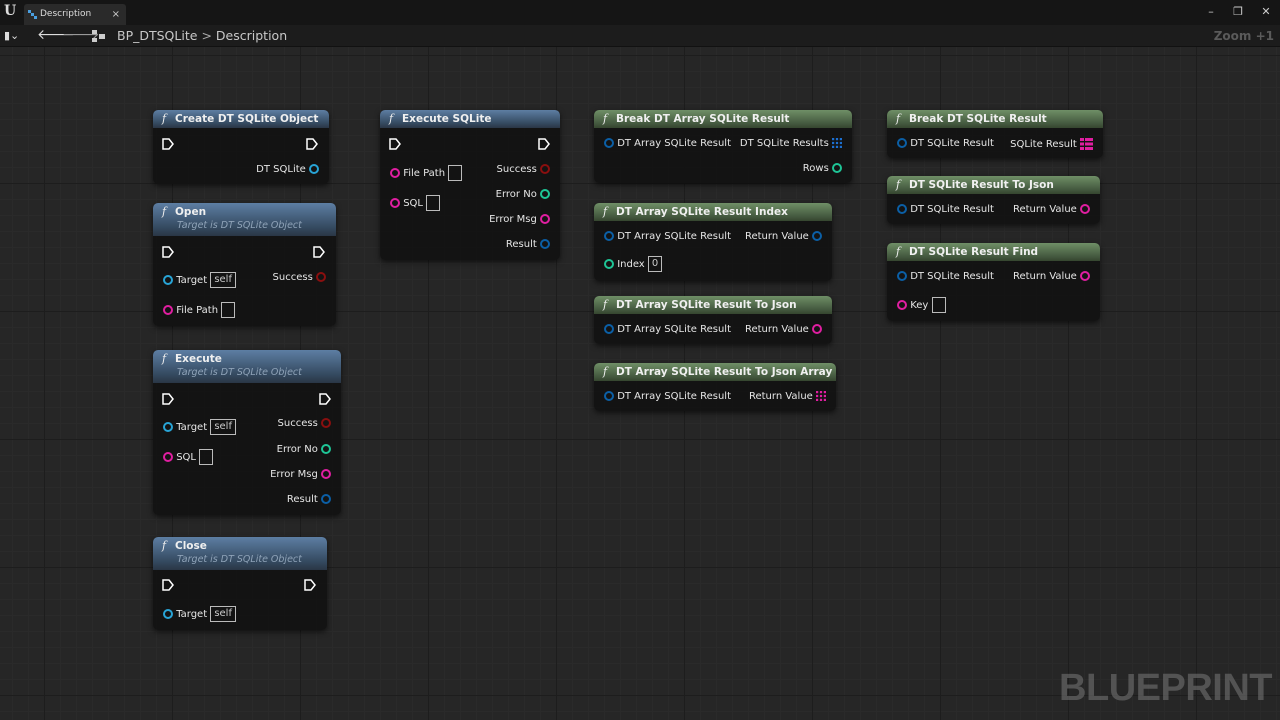  Describe the element at coordinates (1266, 12) in the screenshot. I see `window-close-icon: ✕` at that location.